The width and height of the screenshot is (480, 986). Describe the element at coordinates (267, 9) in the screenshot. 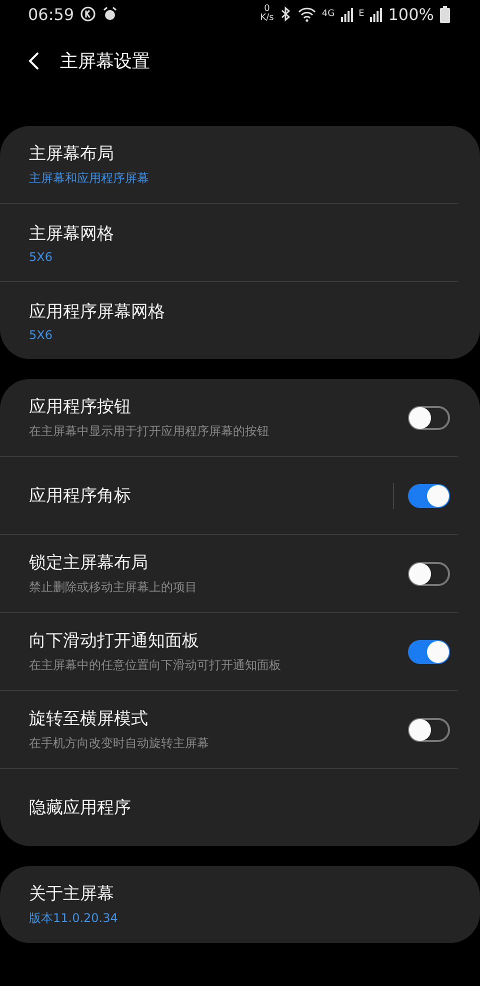

I see `net-speed-value: 0` at that location.